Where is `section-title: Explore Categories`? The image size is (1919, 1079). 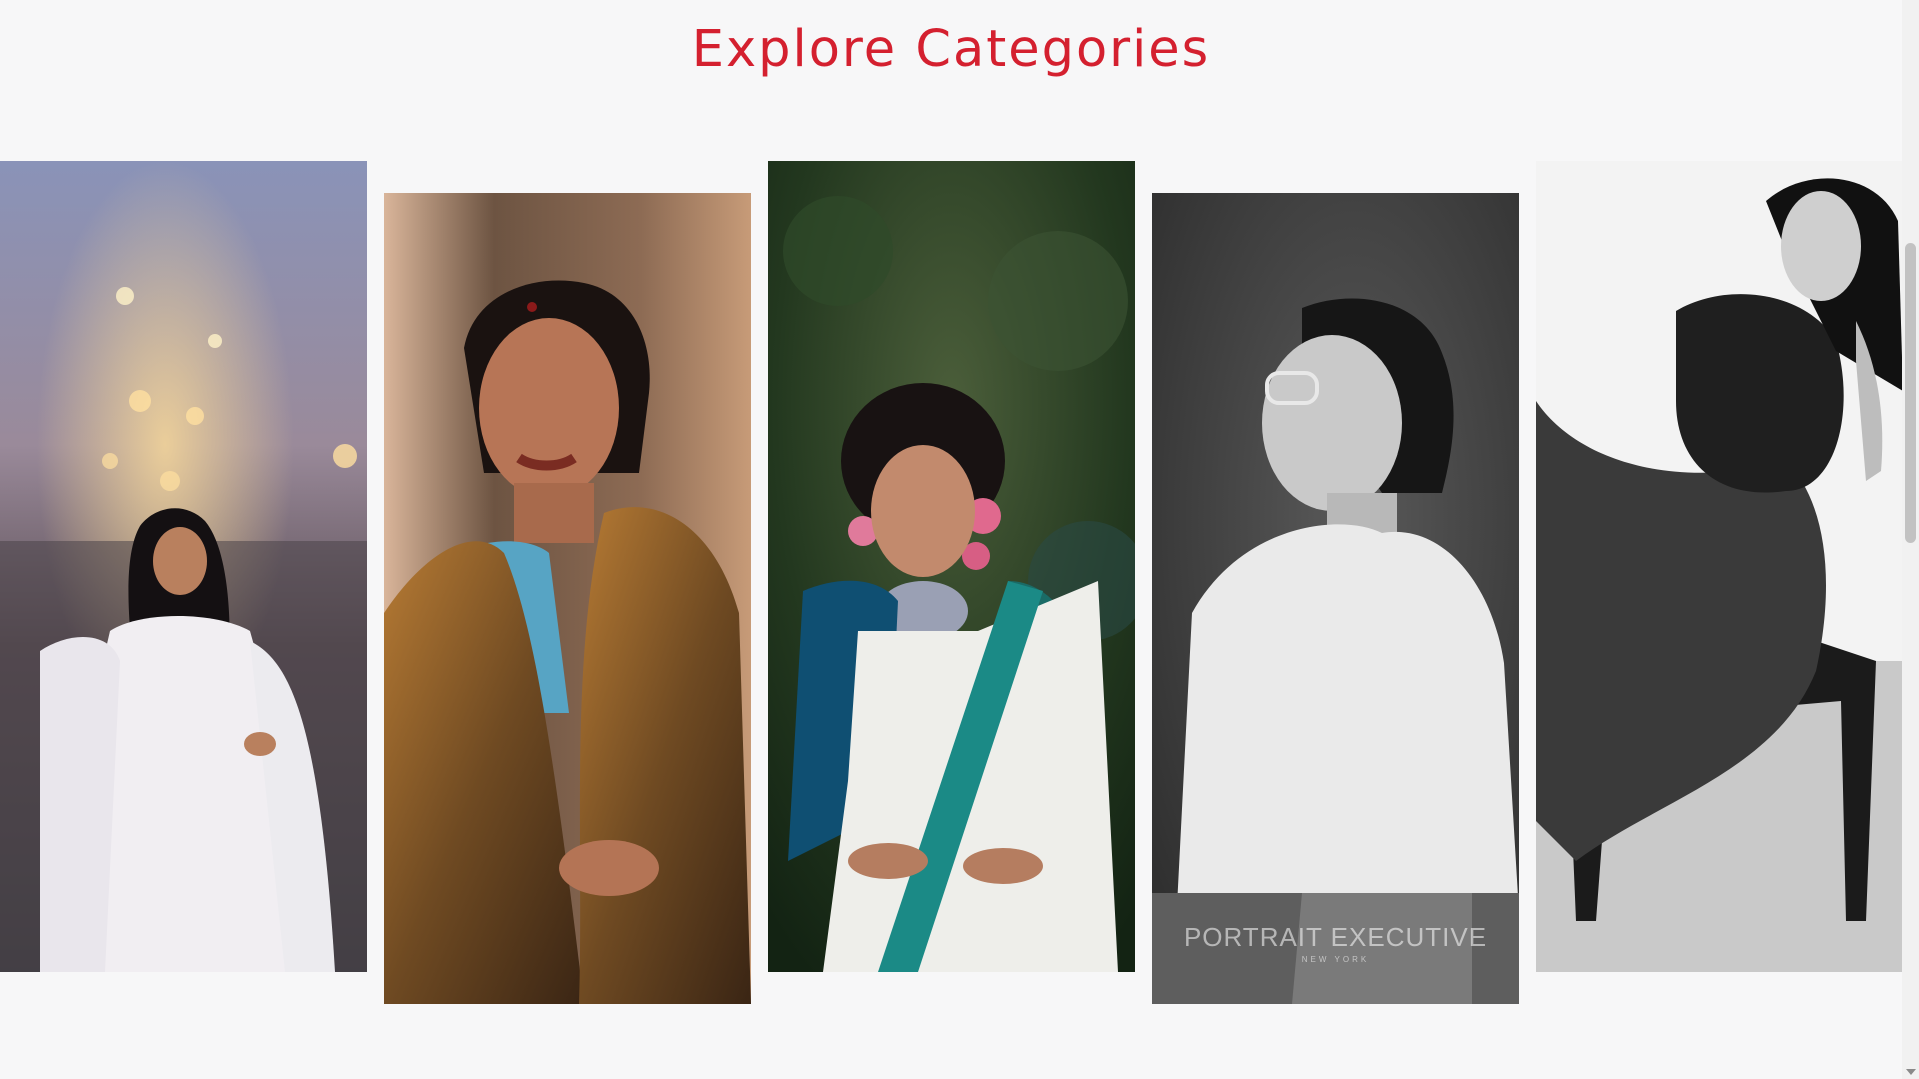 section-title: Explore Categories is located at coordinates (951, 49).